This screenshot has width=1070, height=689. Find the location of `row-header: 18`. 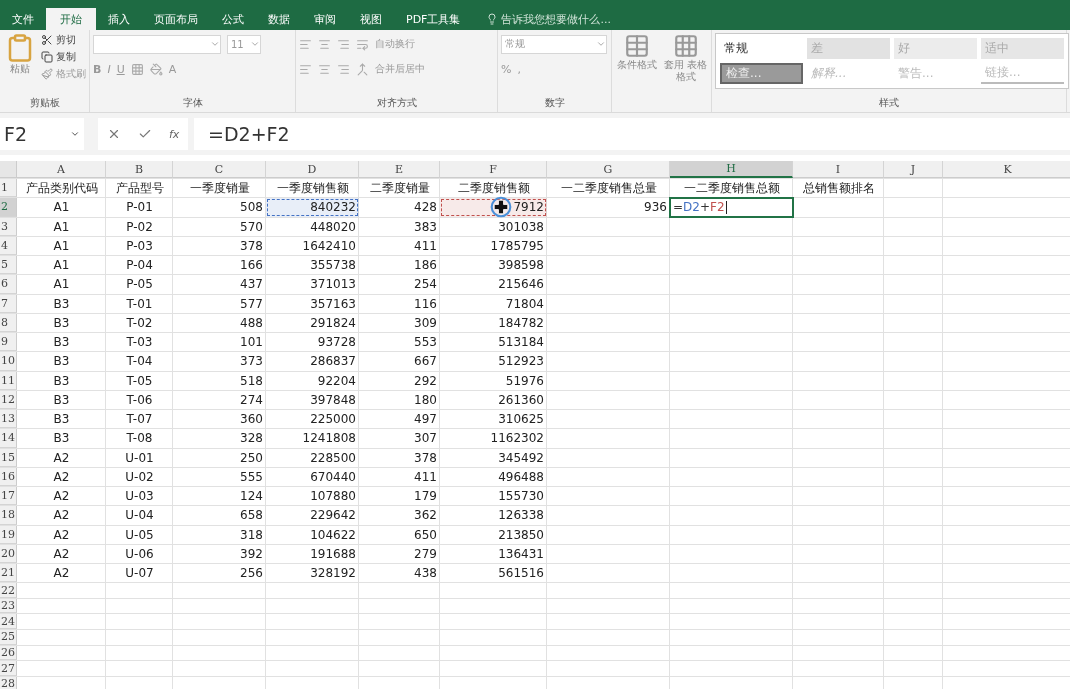

row-header: 18 is located at coordinates (8, 515).